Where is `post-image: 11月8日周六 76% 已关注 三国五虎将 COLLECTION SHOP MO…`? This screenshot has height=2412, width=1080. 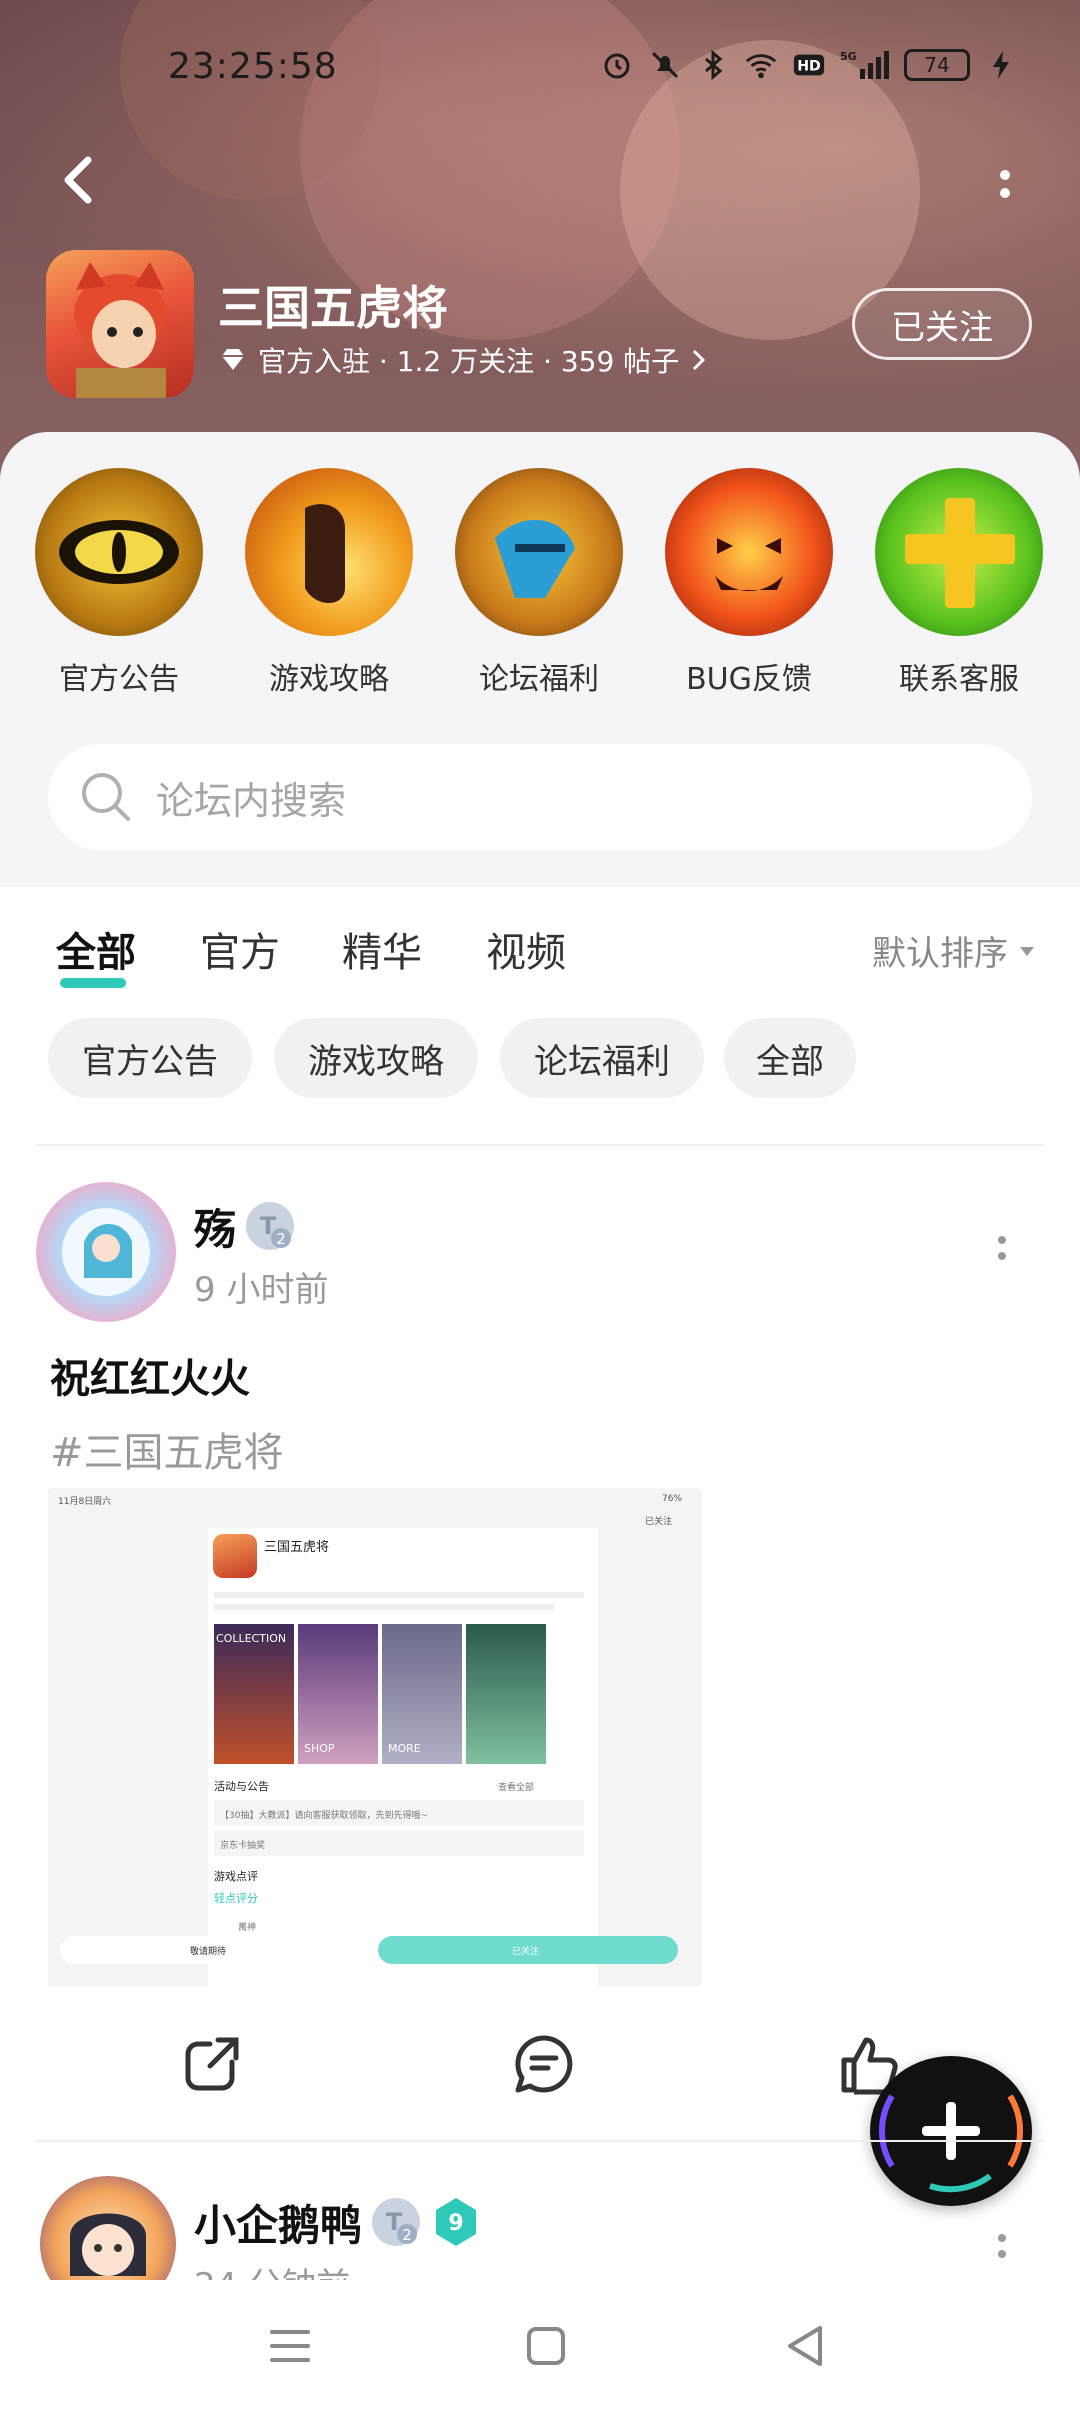 post-image: 11月8日周六 76% 已关注 三国五虎将 COLLECTION SHOP MO… is located at coordinates (375, 1737).